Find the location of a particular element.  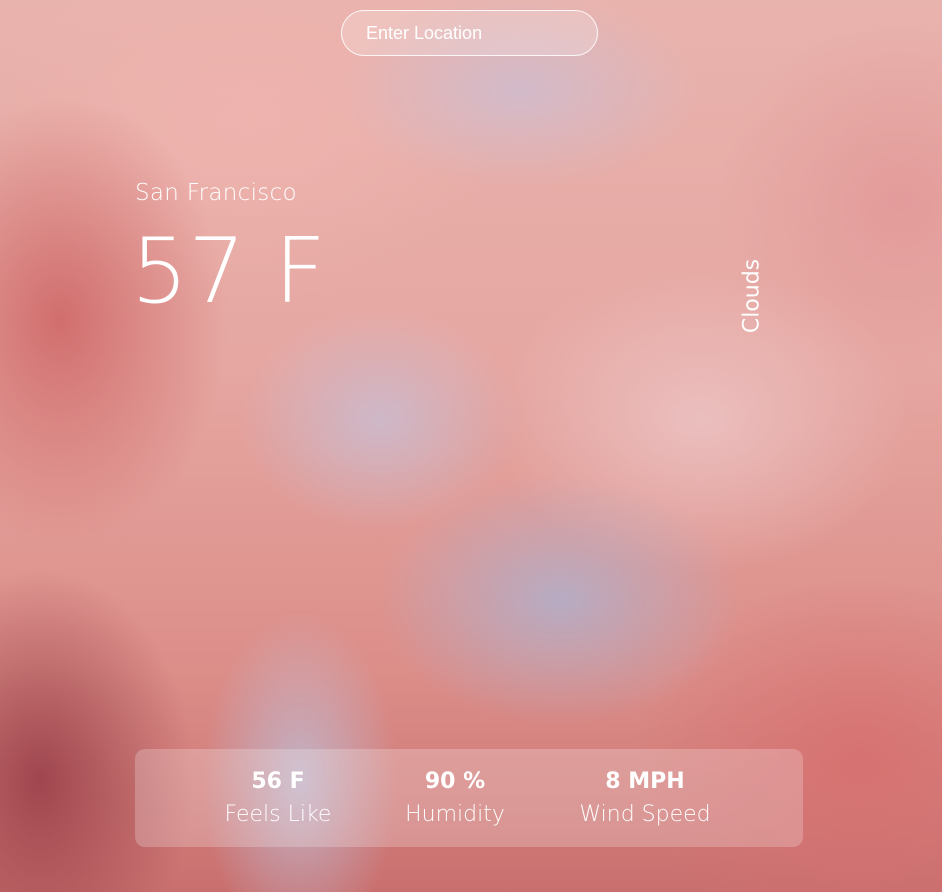

search-container is located at coordinates (469, 33).